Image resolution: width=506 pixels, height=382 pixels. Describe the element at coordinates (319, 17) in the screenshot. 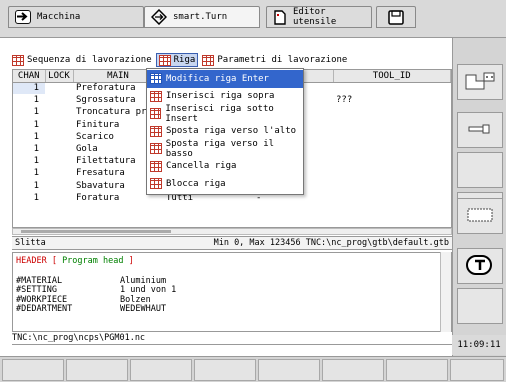

I see `tab-editor-utensile: Editor utensile` at that location.